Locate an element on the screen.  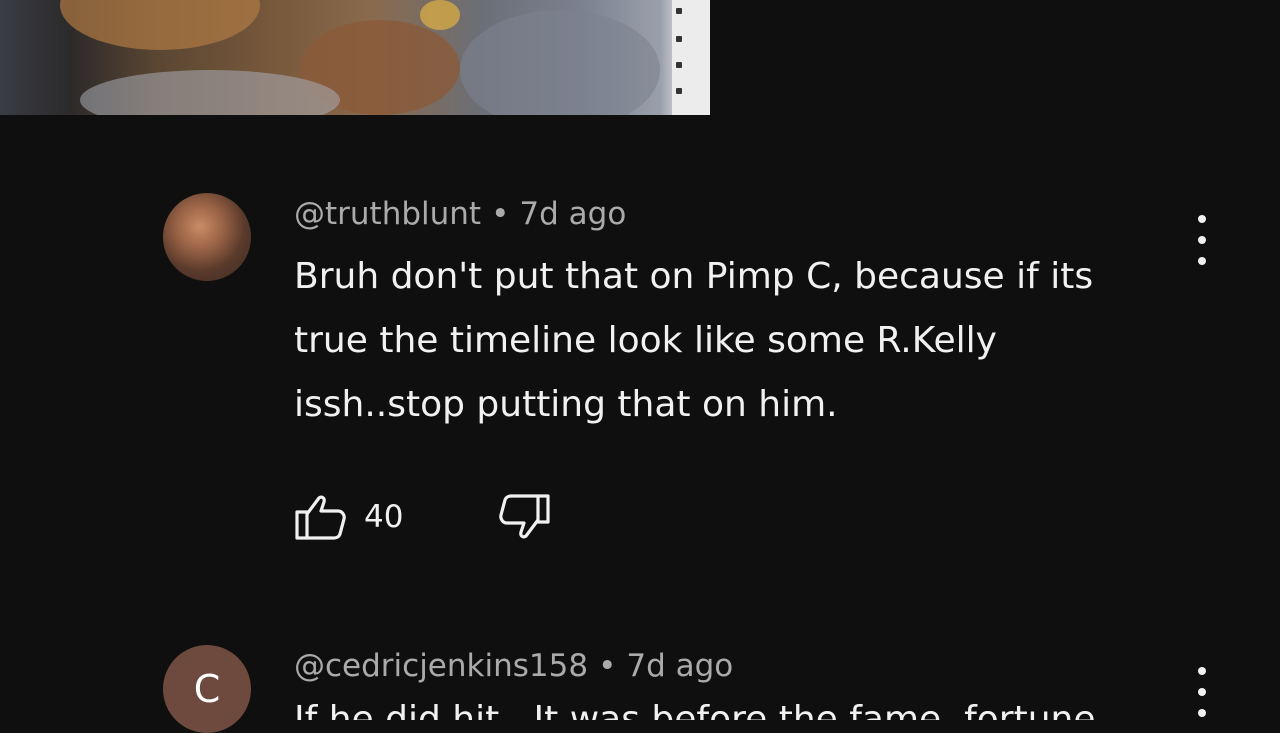
comment-meta: @truthblunt • 7d ago is located at coordinates (460, 214).